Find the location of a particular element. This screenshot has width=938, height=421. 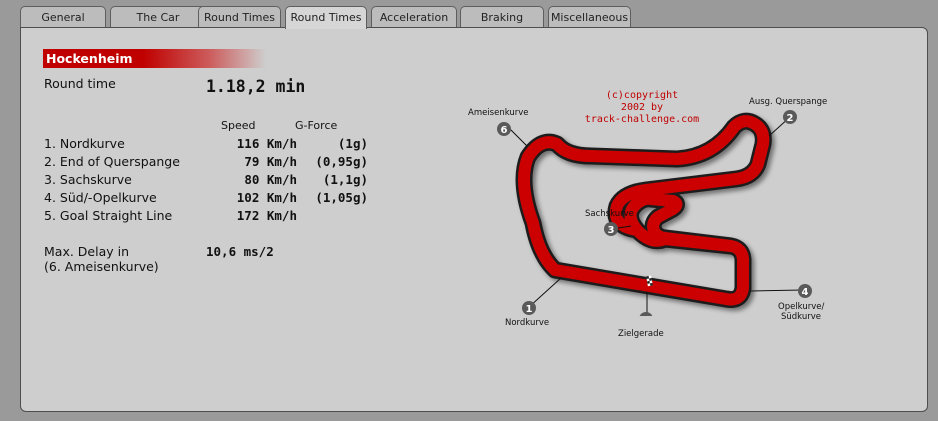

tab-general: General is located at coordinates (63, 16).